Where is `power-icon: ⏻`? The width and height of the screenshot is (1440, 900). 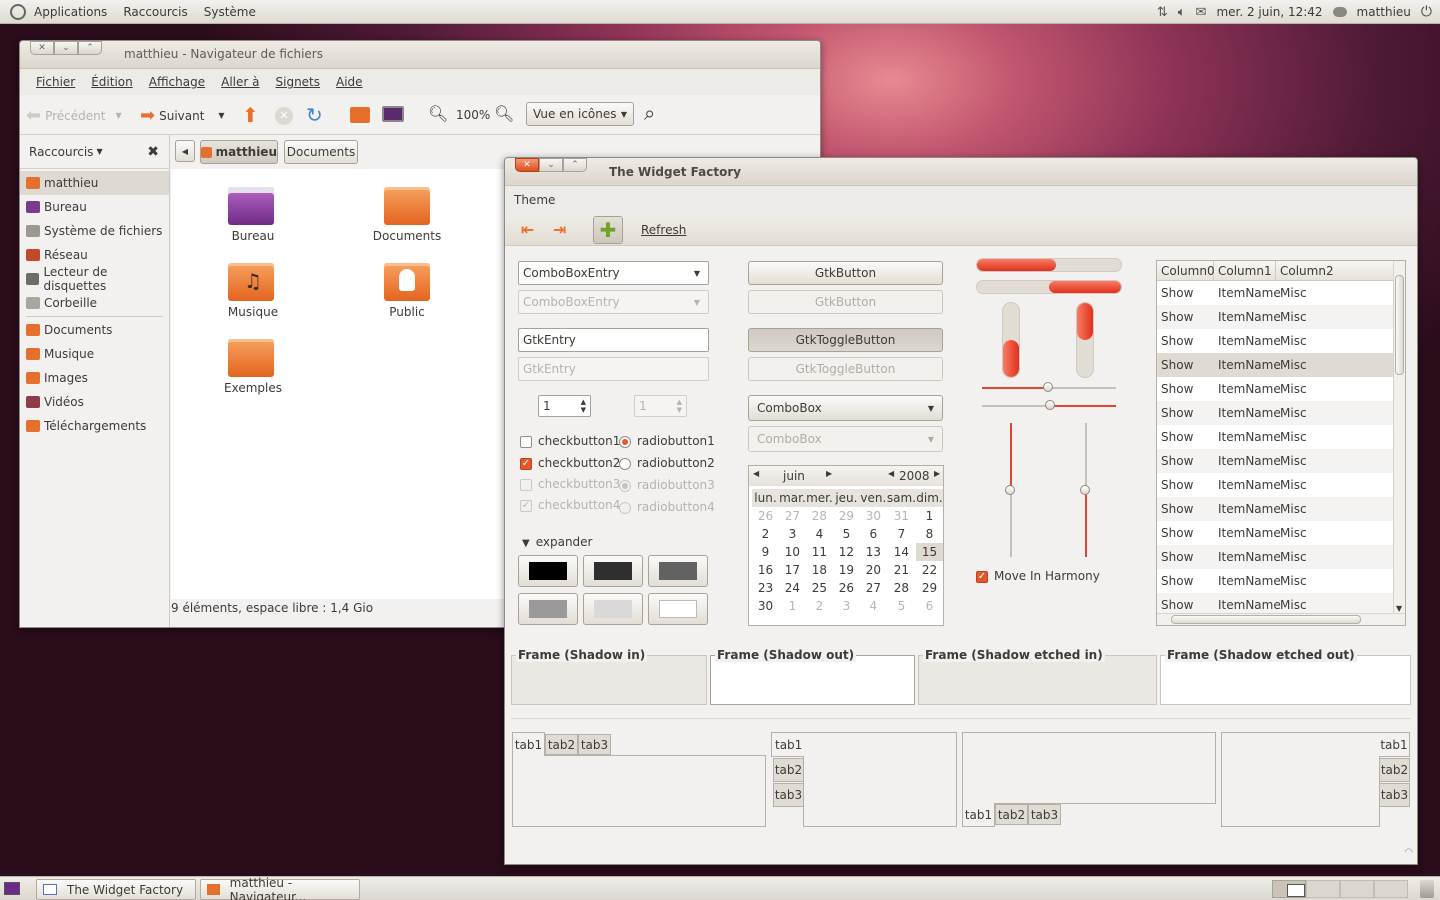 power-icon: ⏻ is located at coordinates (1426, 12).